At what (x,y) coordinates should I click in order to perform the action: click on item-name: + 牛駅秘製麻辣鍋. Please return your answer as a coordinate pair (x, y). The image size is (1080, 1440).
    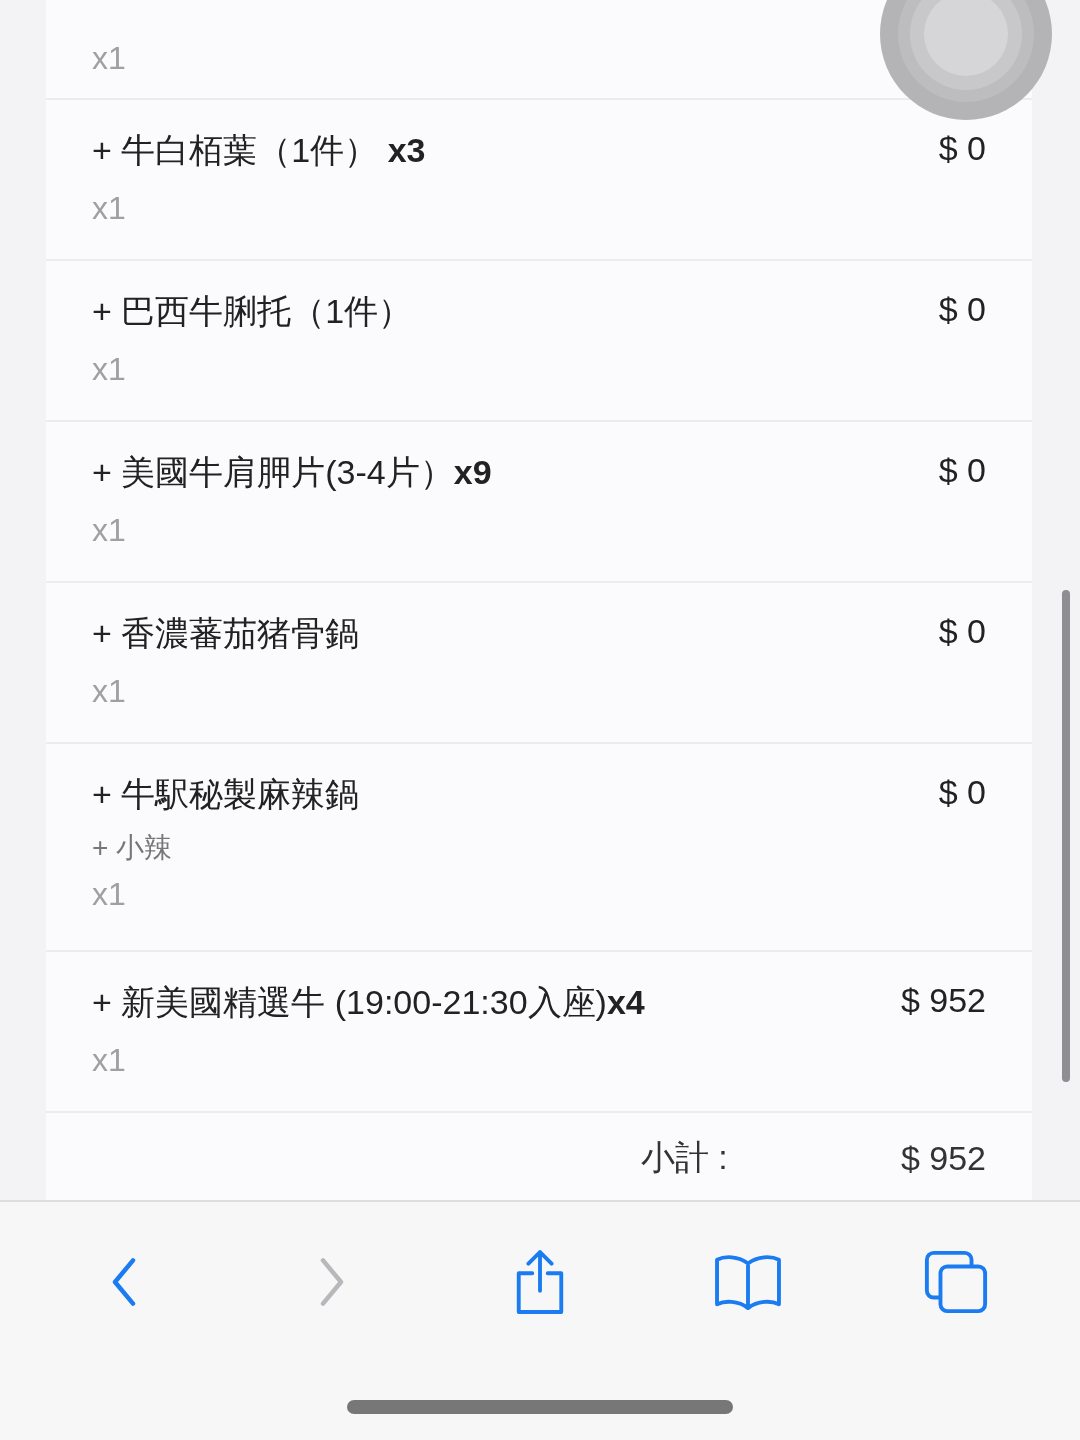
    Looking at the image, I should click on (226, 794).